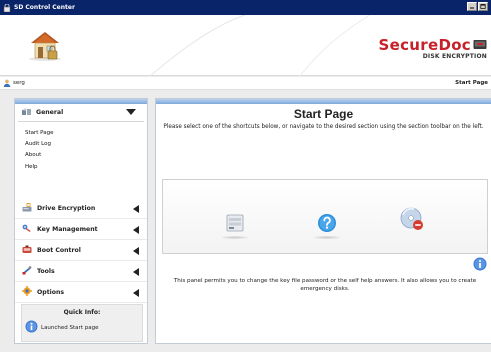  What do you see at coordinates (424, 45) in the screenshot?
I see `brand-name: SecureDoc` at bounding box center [424, 45].